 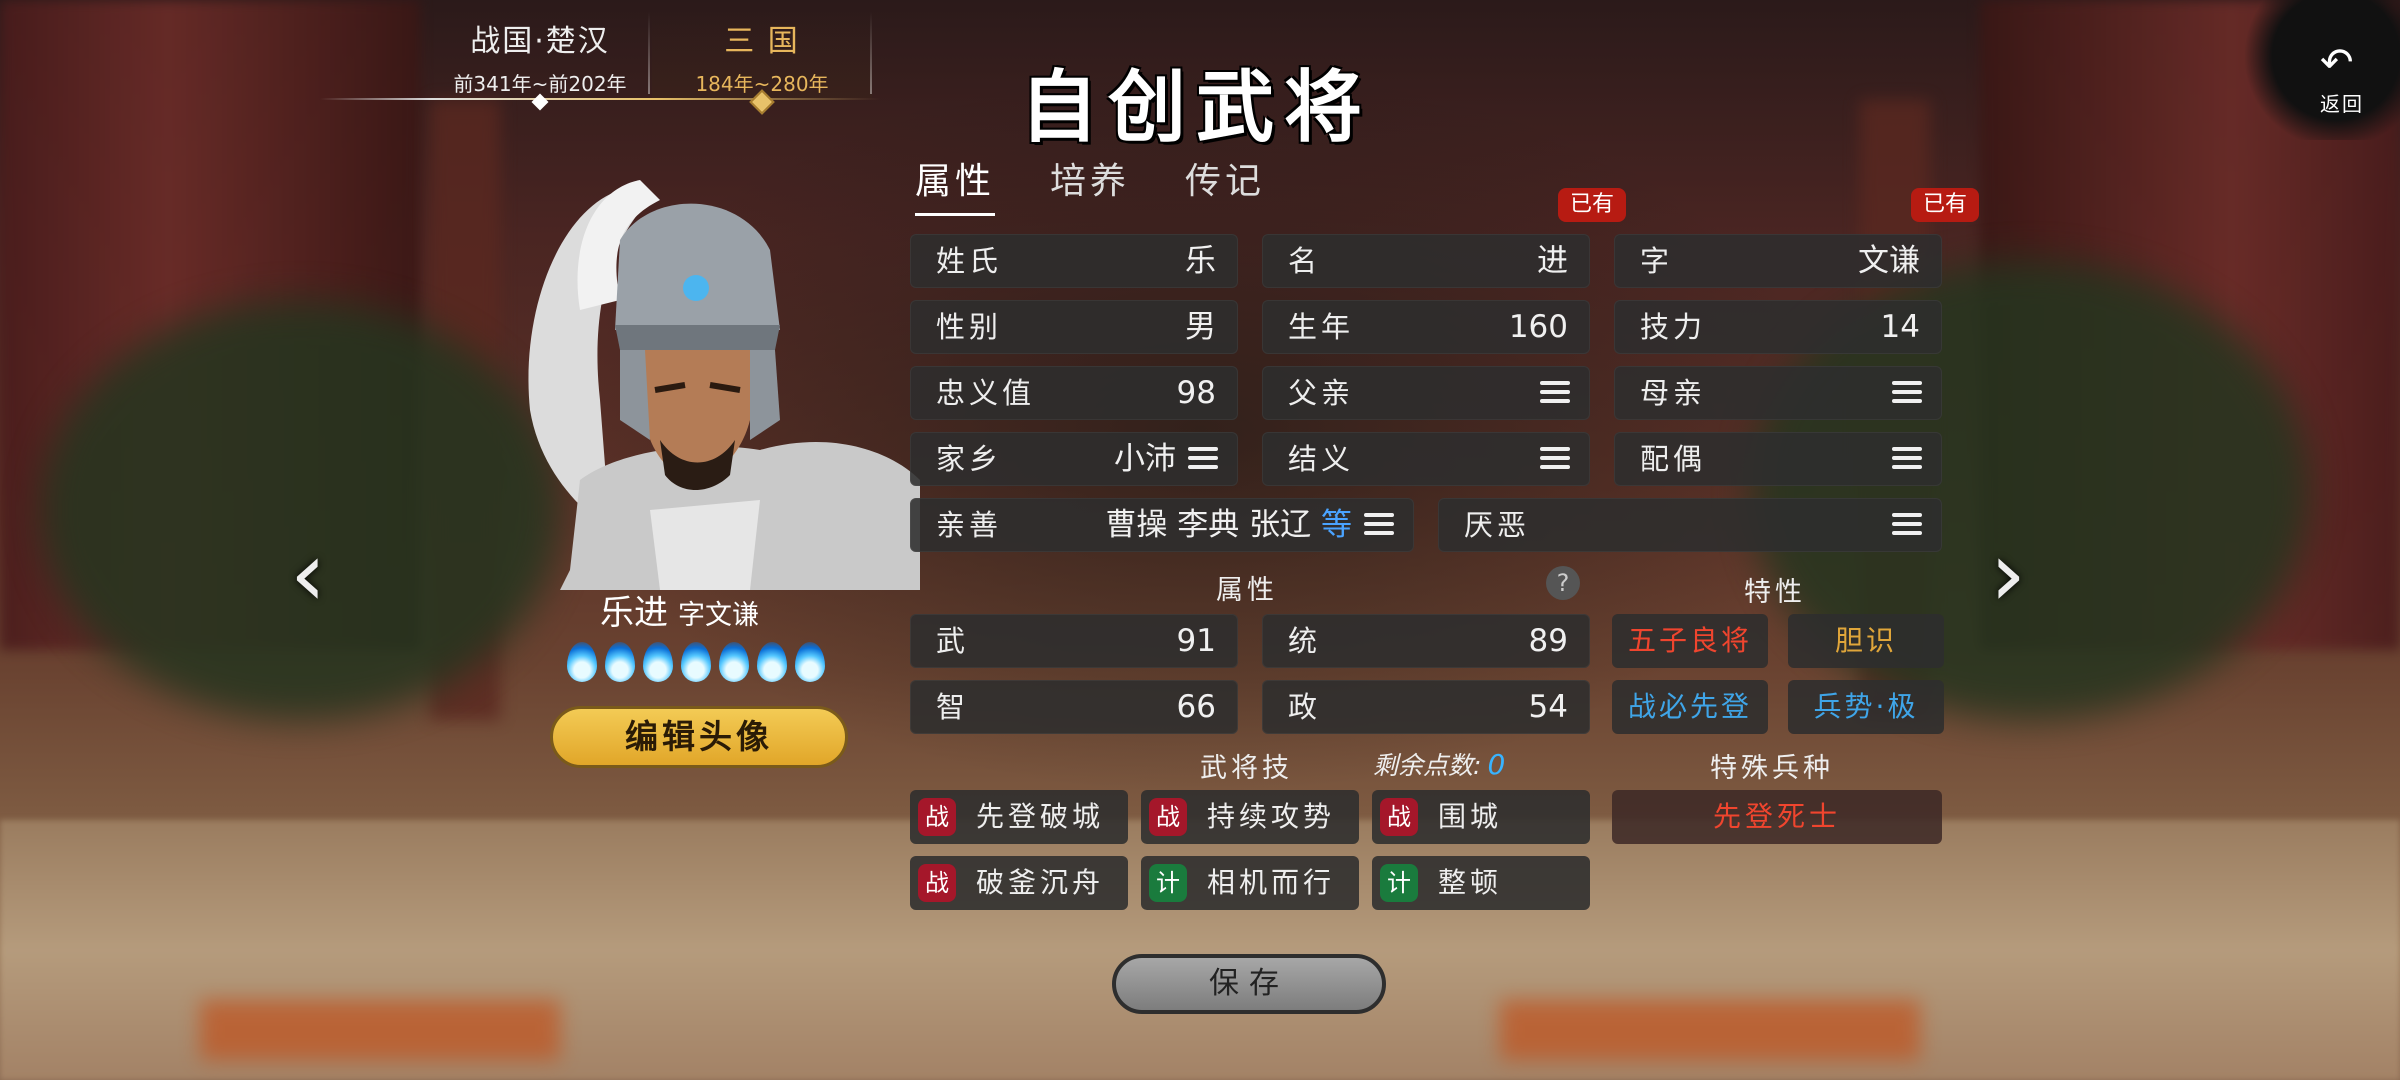 What do you see at coordinates (1778, 459) in the screenshot?
I see `spouse-field: 配偶` at bounding box center [1778, 459].